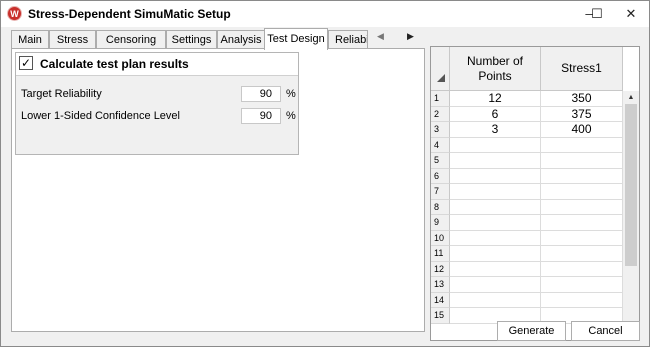  I want to click on close-button: ✕, so click(630, 14).